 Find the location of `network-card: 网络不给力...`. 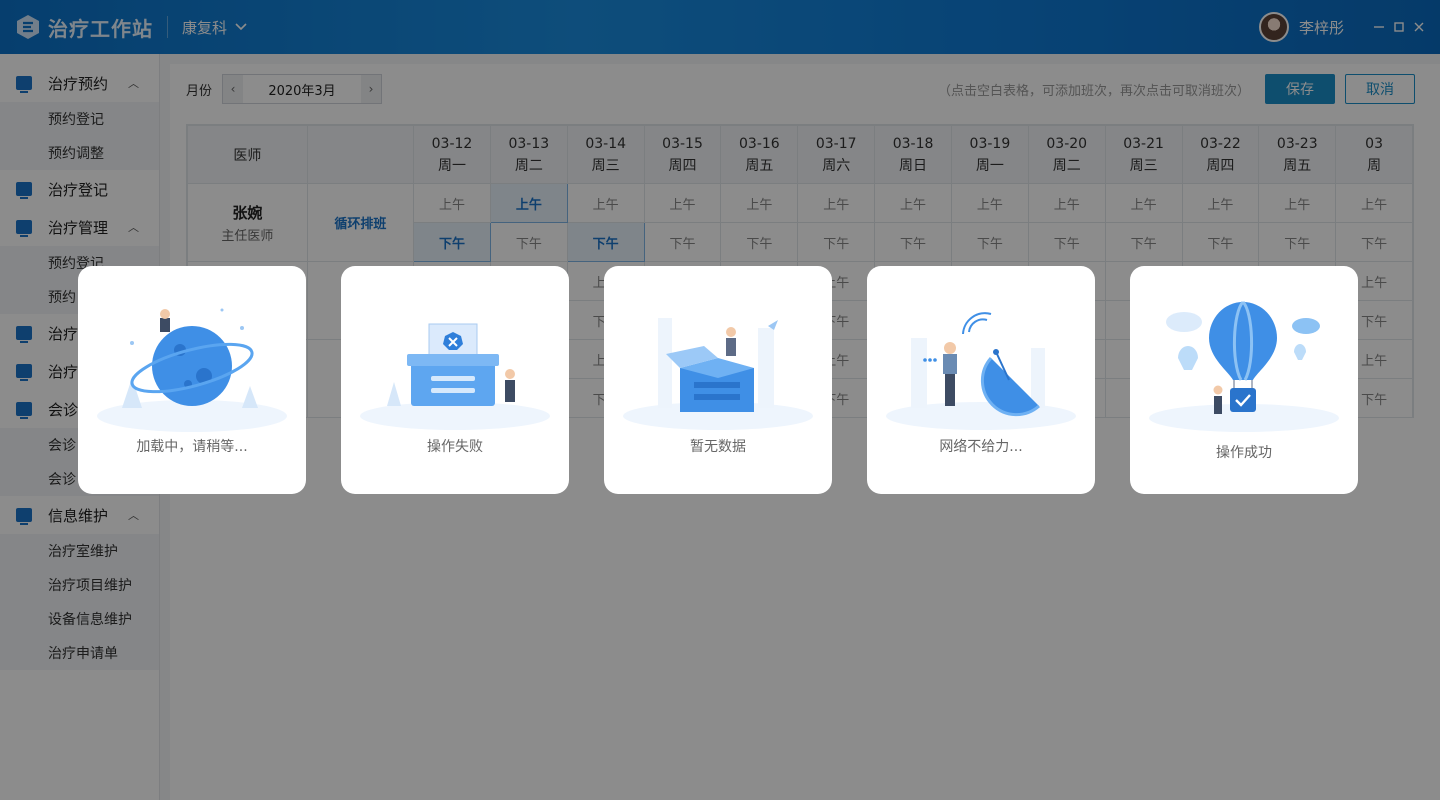

network-card: 网络不给力... is located at coordinates (981, 380).